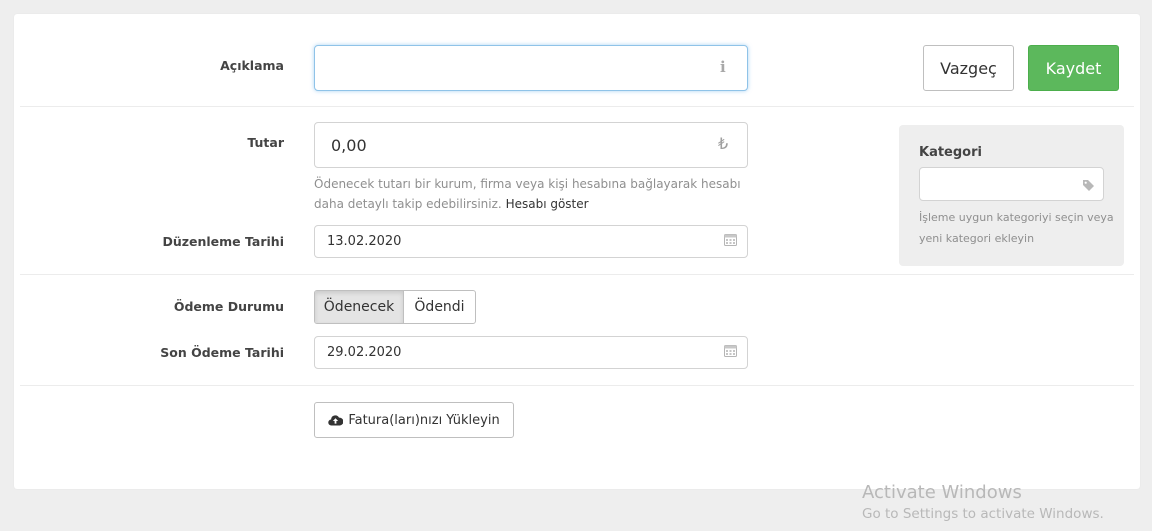 Image resolution: width=1152 pixels, height=531 pixels. What do you see at coordinates (531, 352) in the screenshot?
I see `due-date-input` at bounding box center [531, 352].